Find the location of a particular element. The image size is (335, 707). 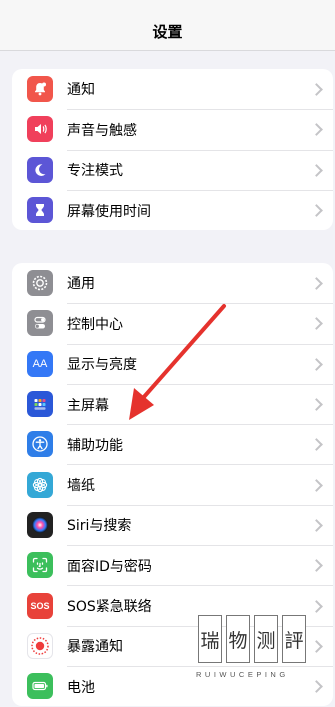

focus-moon-icon is located at coordinates (40, 169).